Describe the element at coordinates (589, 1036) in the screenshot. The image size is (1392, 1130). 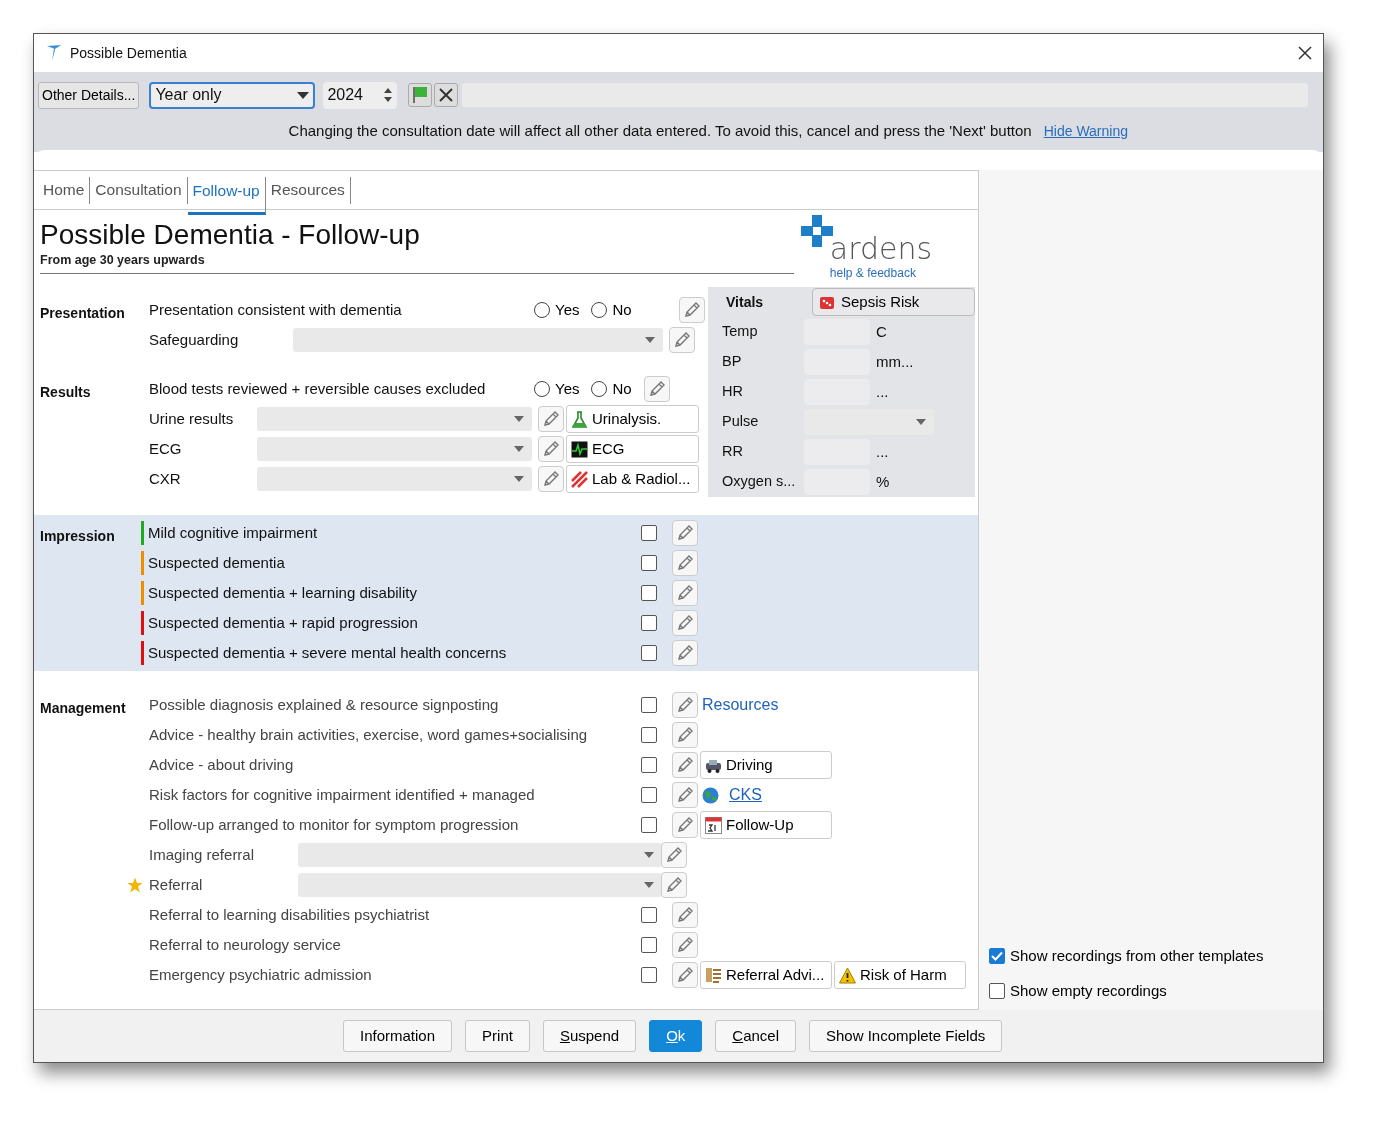
I see `dialog-button: Suspend` at that location.